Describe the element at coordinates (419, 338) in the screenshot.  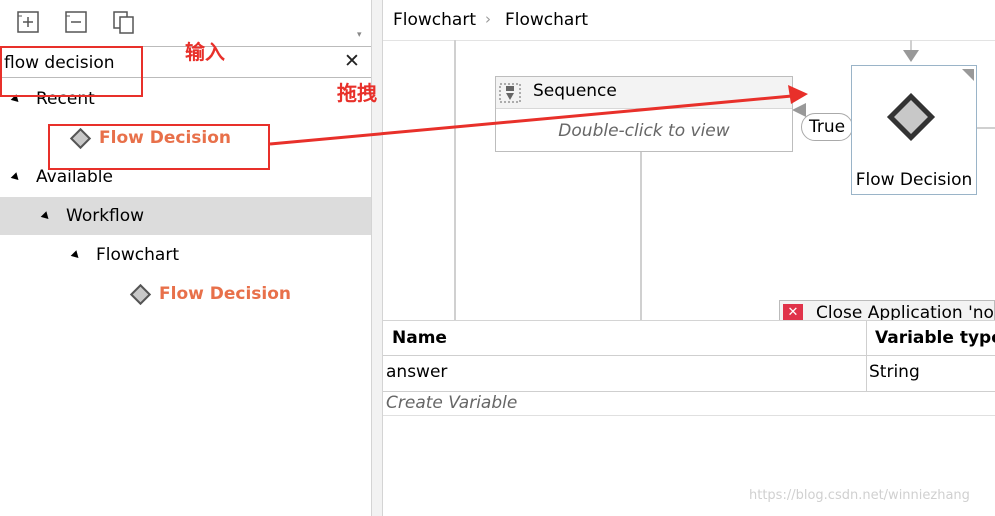
I see `column-header-name: Name` at that location.